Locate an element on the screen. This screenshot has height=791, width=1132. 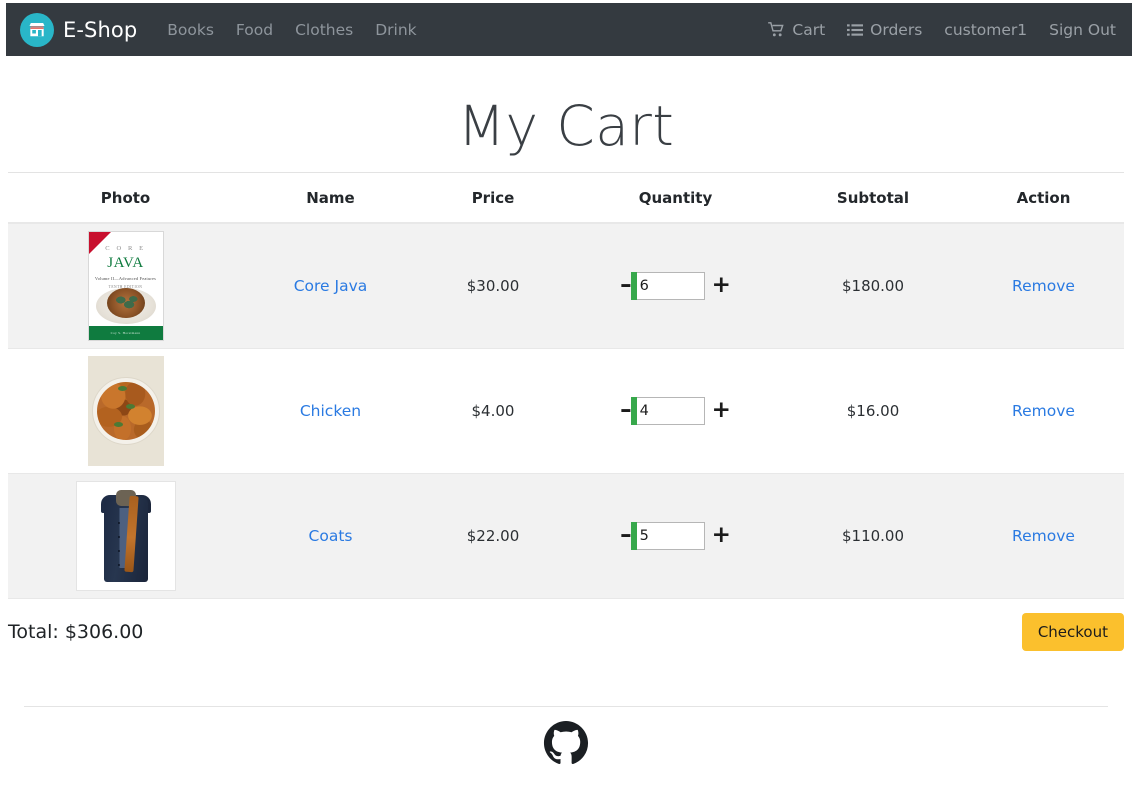
cell-name: Core Java is located at coordinates (330, 286).